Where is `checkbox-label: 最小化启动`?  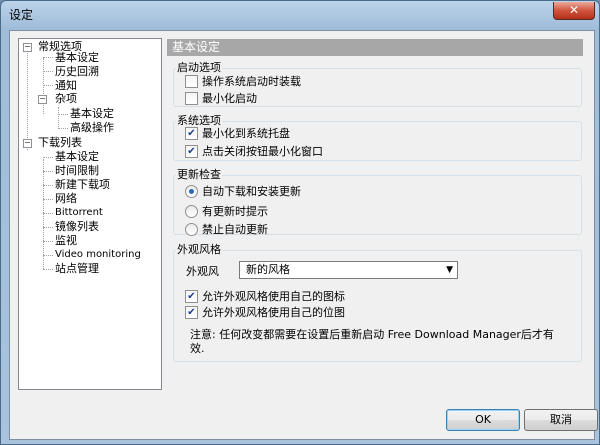 checkbox-label: 最小化启动 is located at coordinates (229, 98).